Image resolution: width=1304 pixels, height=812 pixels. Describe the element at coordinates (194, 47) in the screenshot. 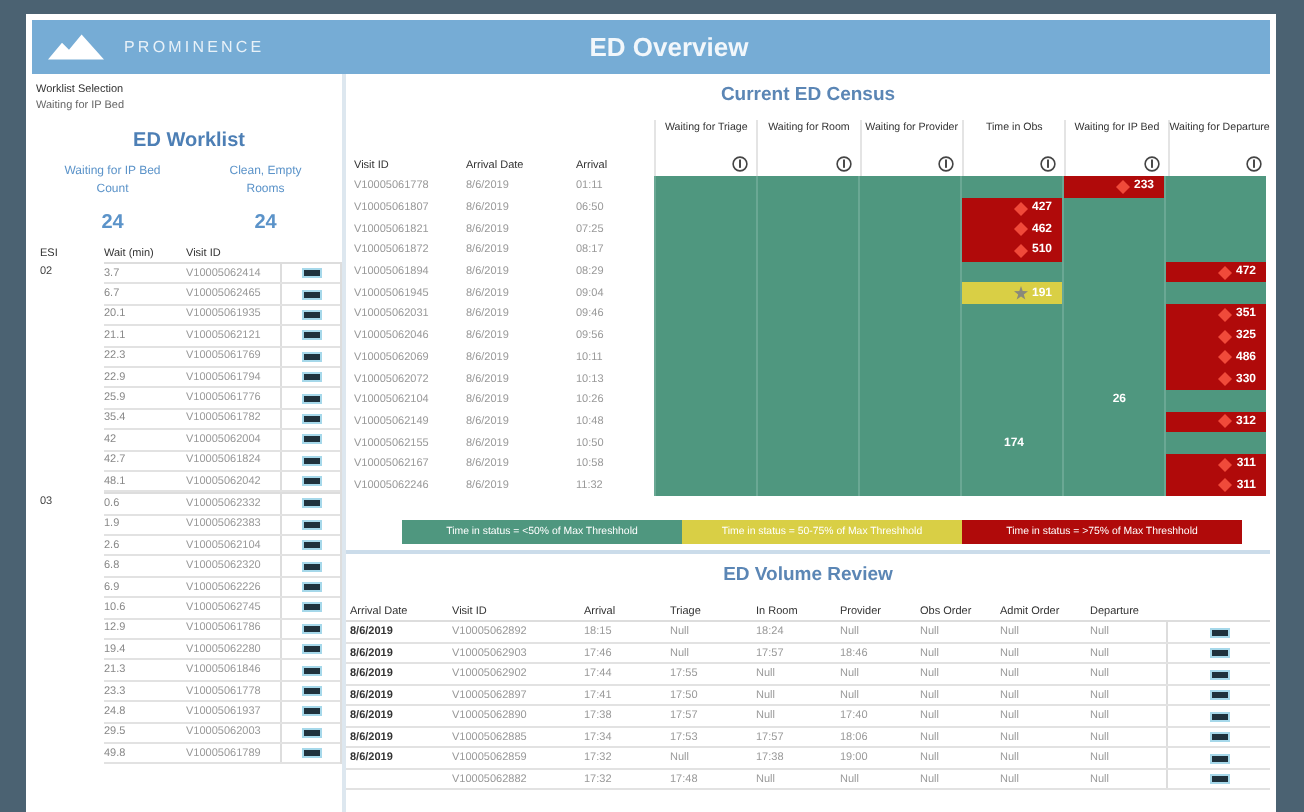

I see `brand-name: PROMINENCE` at that location.